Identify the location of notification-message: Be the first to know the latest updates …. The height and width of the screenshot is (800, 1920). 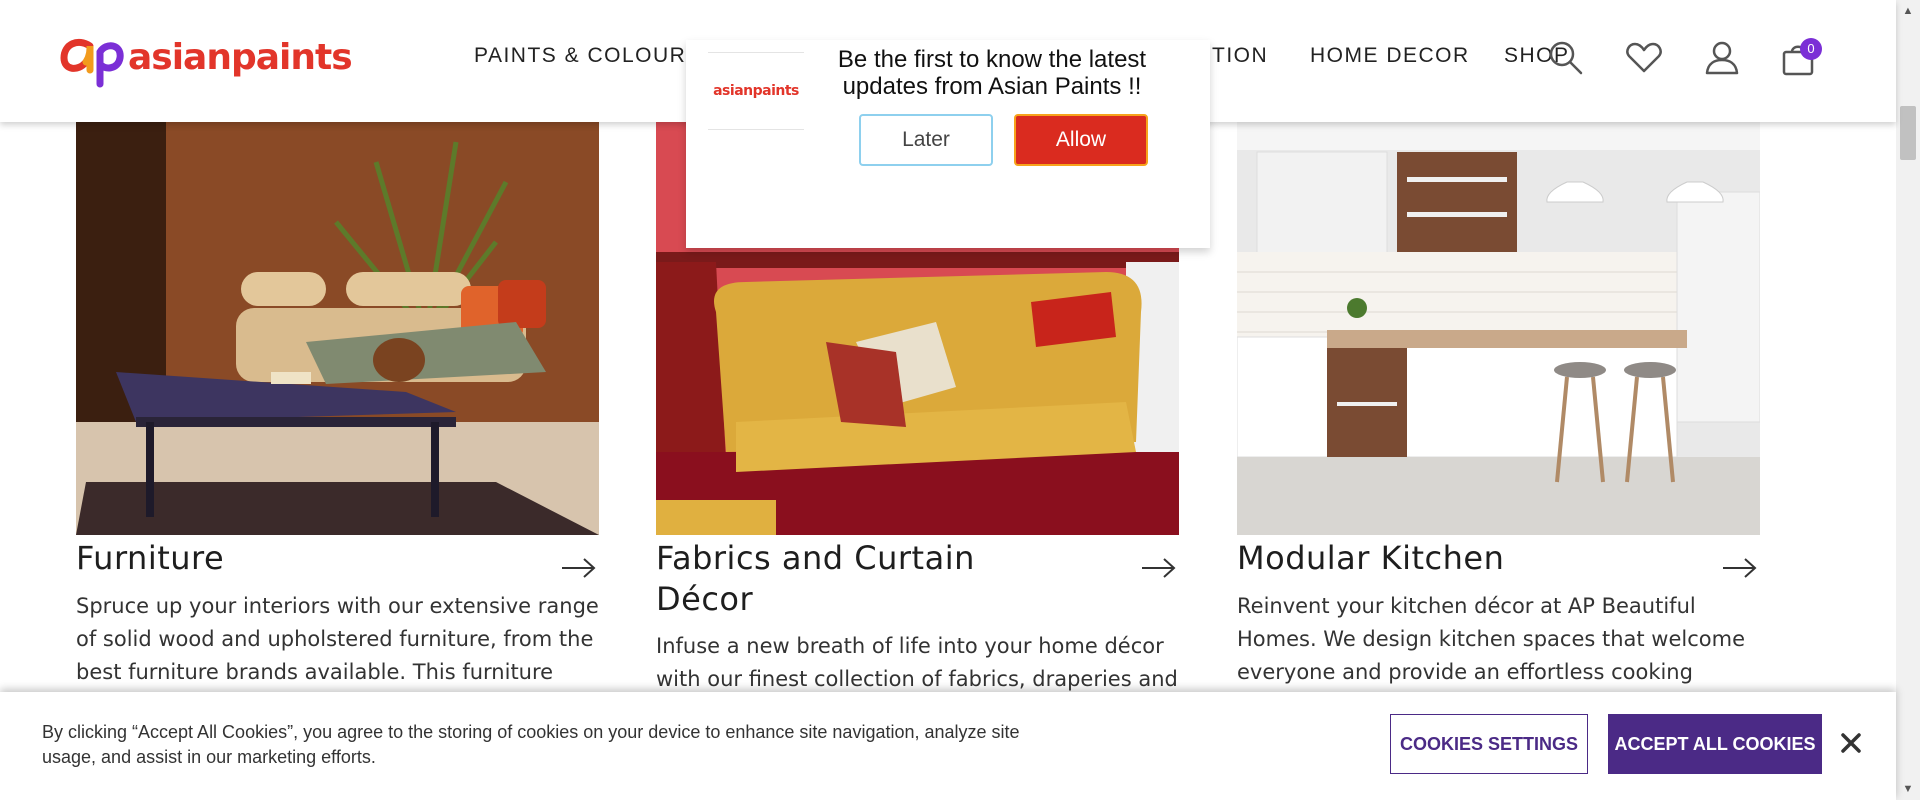
(992, 73).